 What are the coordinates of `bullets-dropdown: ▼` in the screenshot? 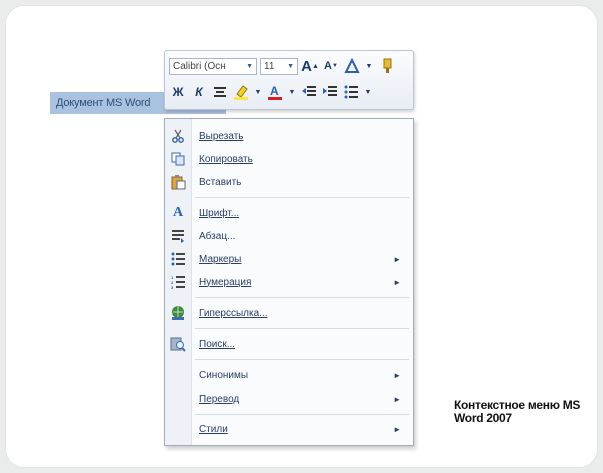 It's located at (368, 92).